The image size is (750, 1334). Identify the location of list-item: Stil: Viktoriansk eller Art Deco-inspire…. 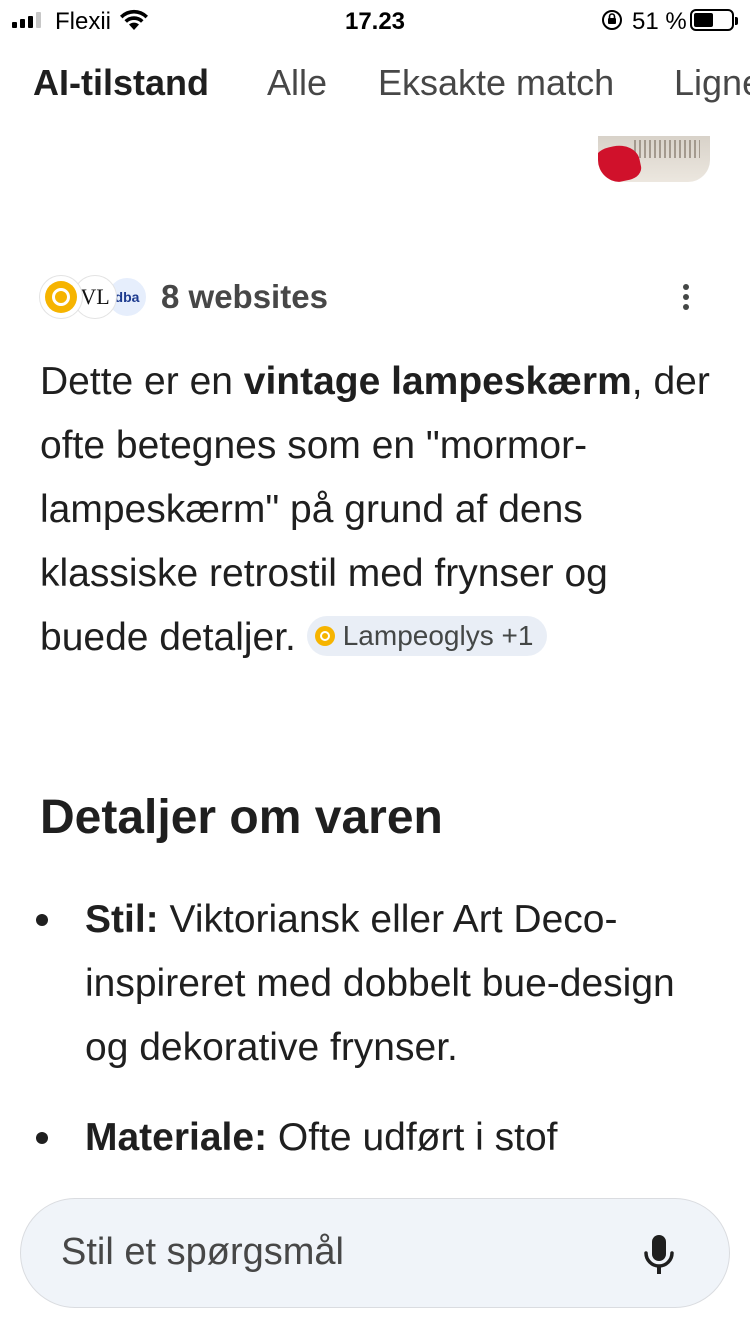
(373, 984).